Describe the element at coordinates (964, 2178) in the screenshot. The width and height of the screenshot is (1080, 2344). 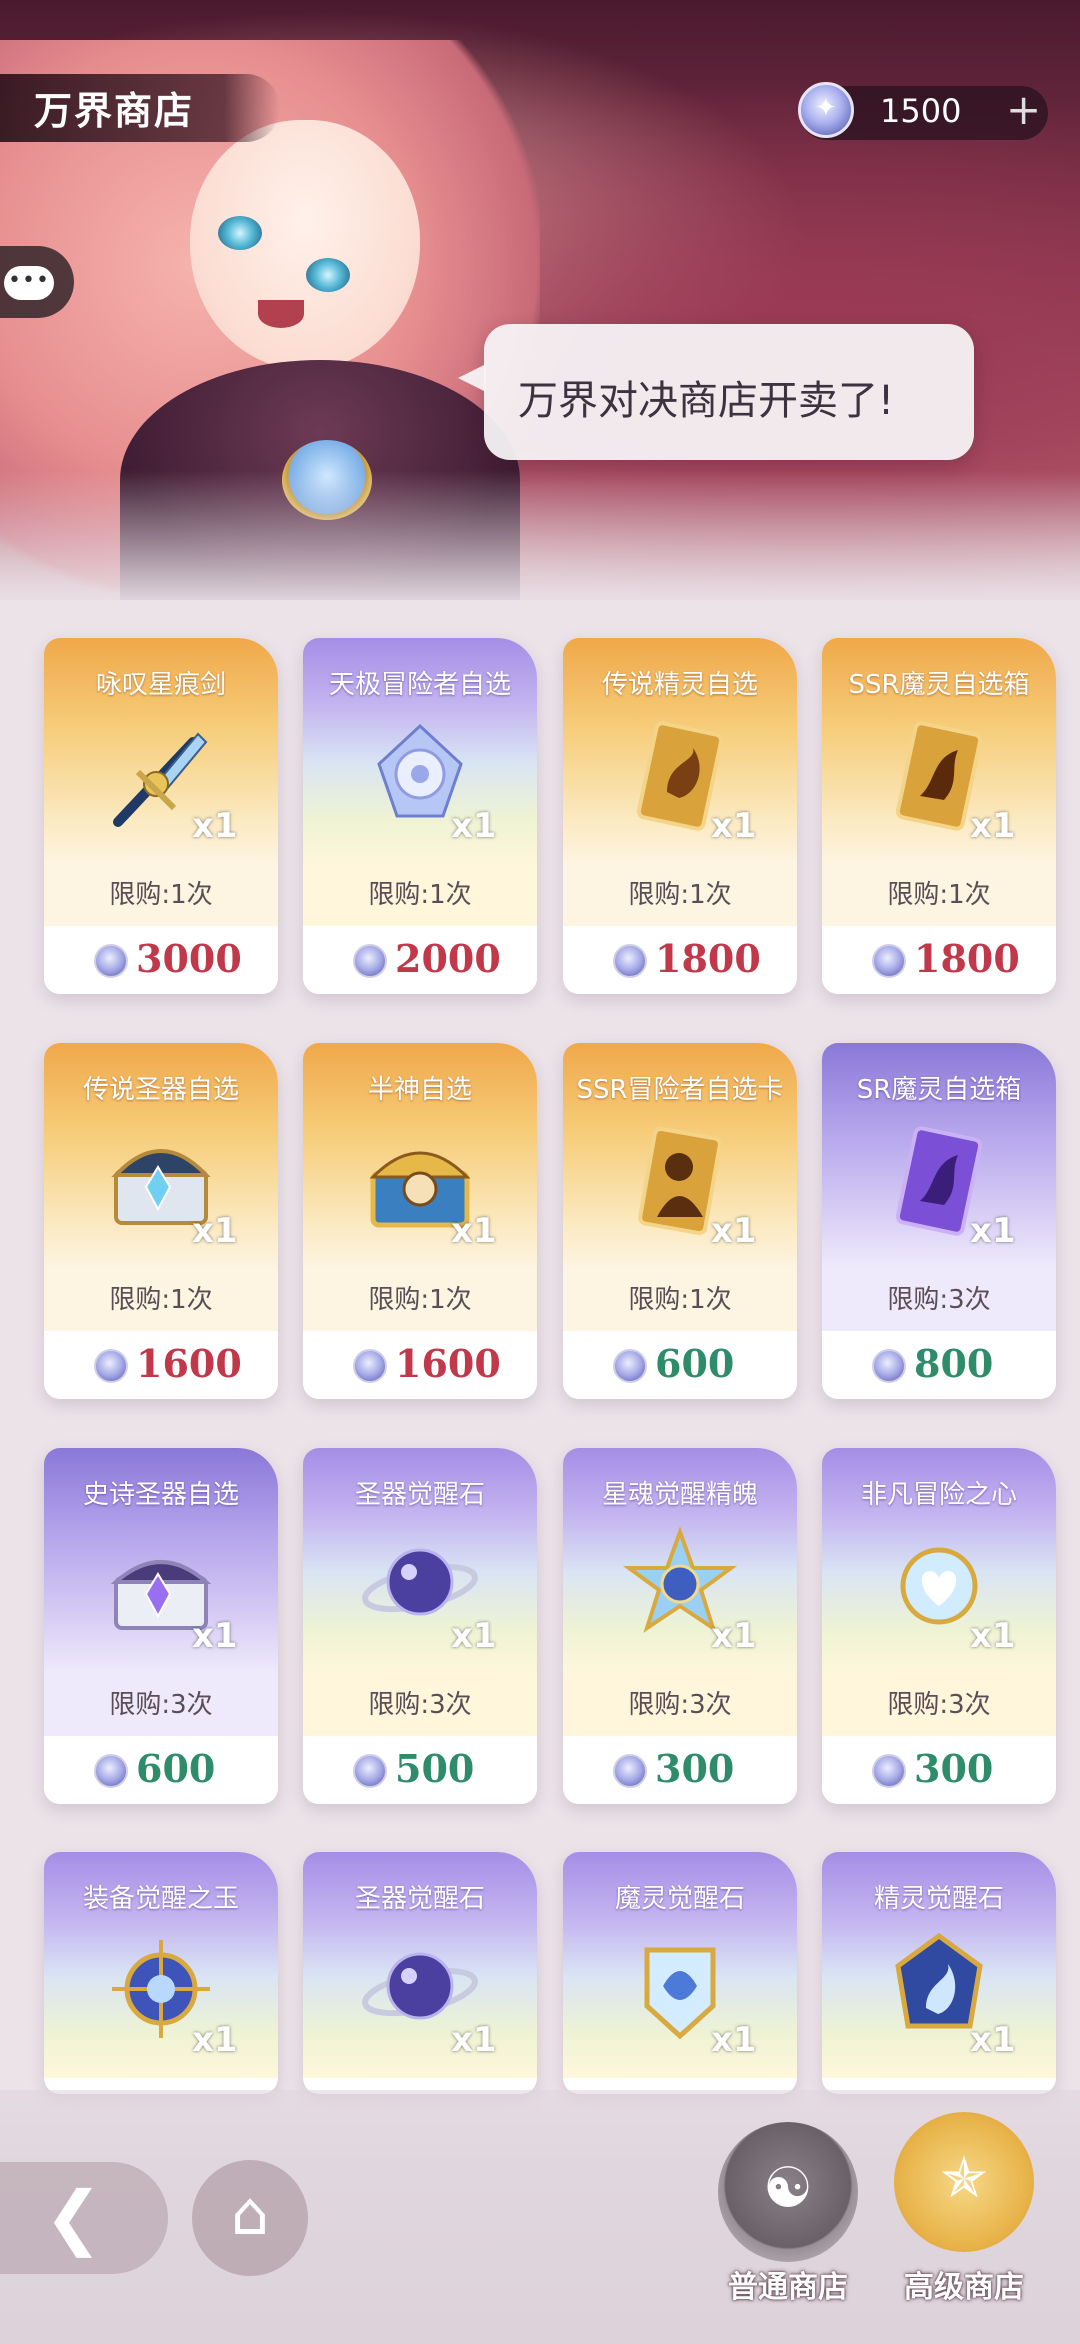
I see `premium-shop-icon: ✯` at that location.